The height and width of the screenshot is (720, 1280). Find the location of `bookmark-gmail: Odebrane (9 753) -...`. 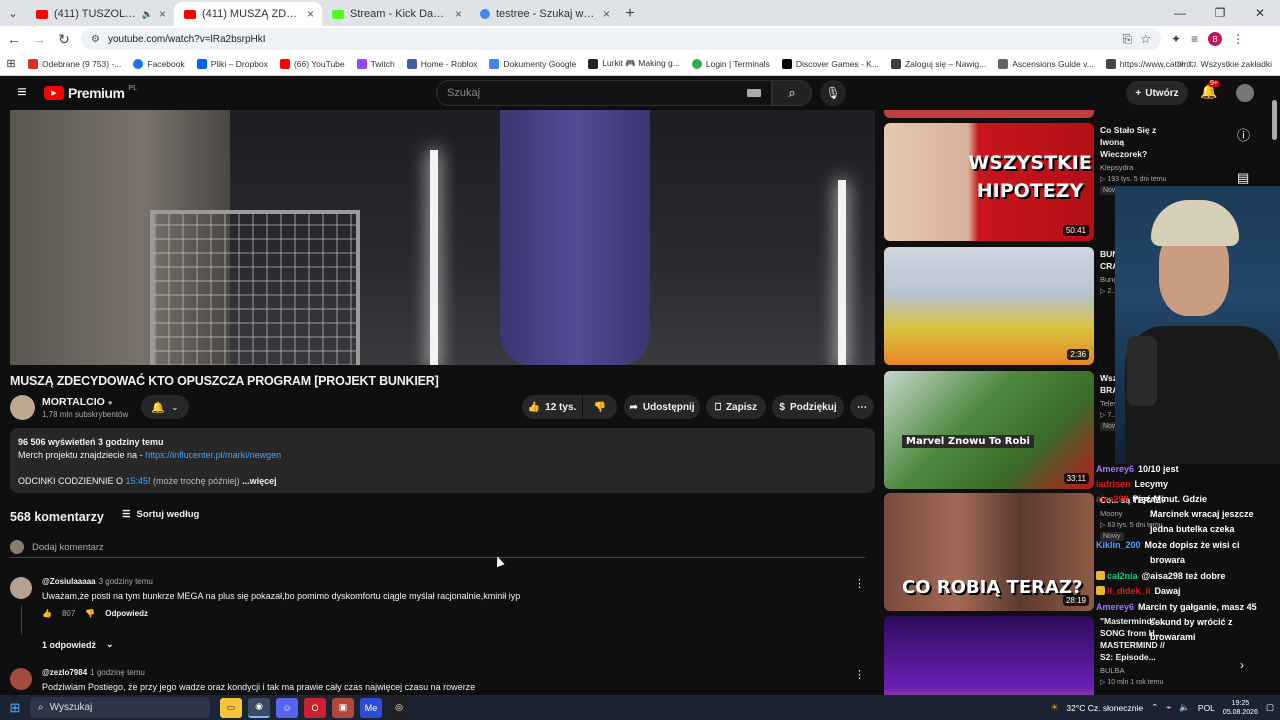

bookmark-gmail: Odebrane (9 753) -... is located at coordinates (74, 63).